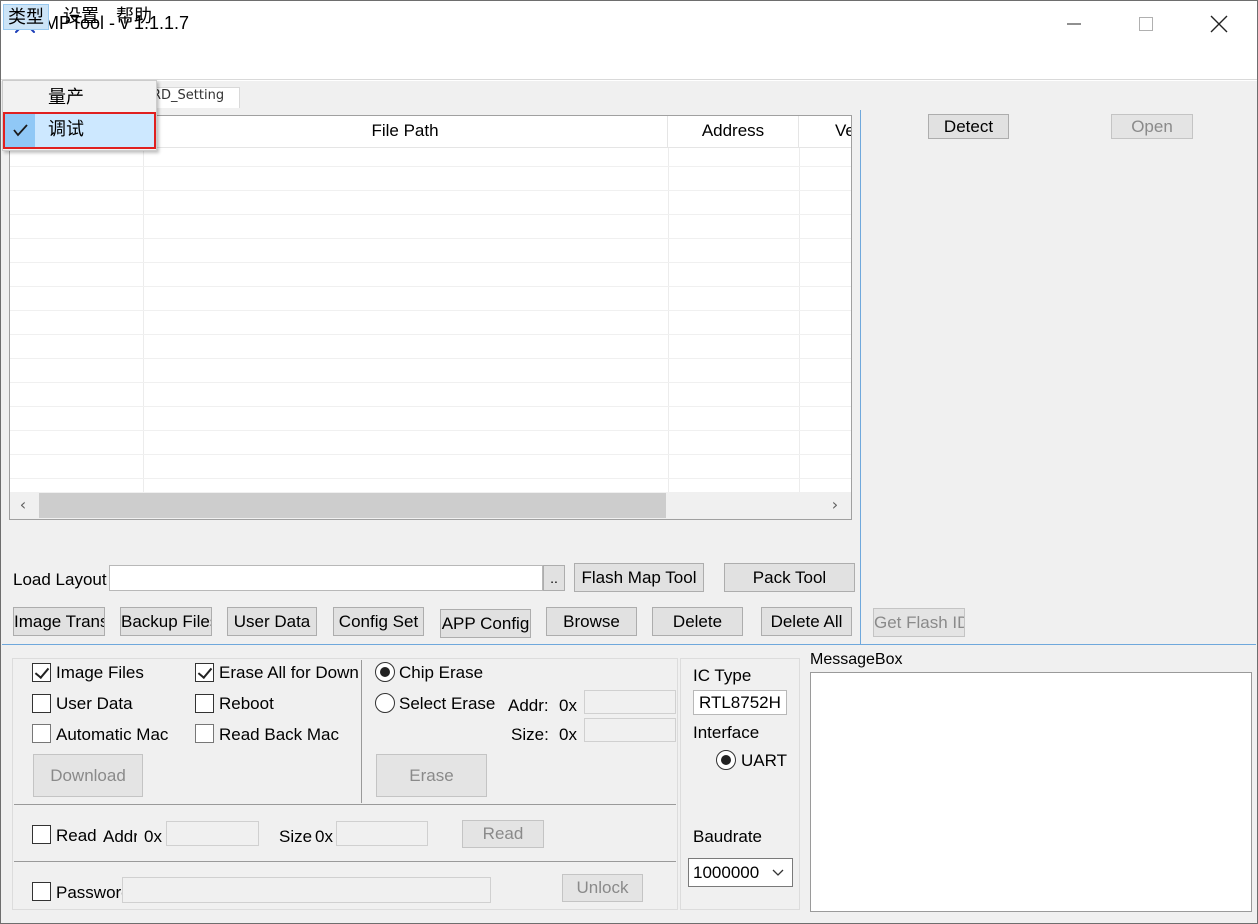 The height and width of the screenshot is (924, 1258). I want to click on unlock-button: Unlock, so click(602, 888).